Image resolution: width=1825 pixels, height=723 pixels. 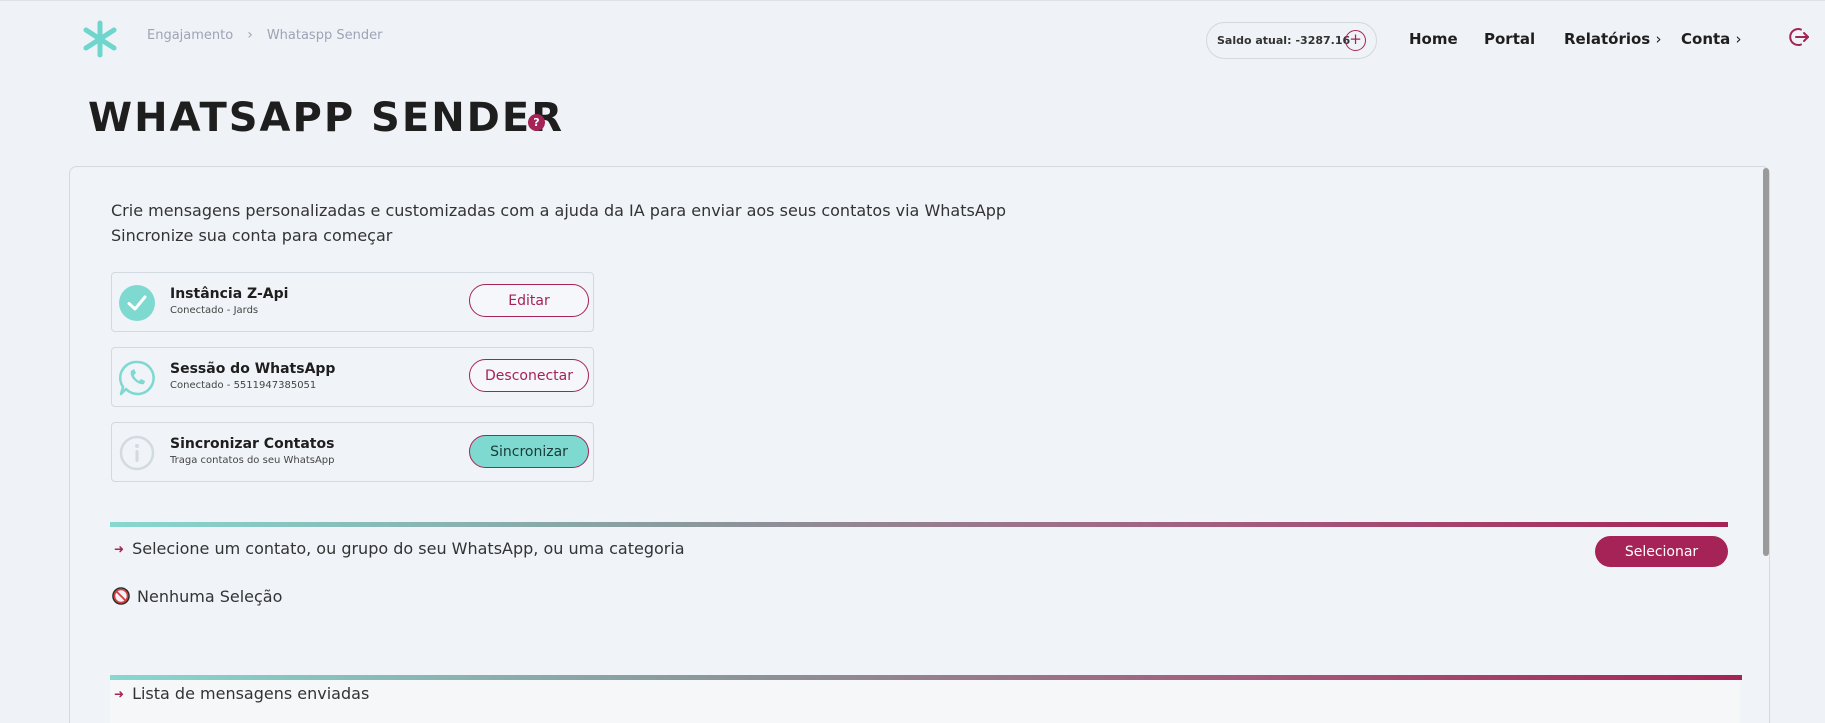 I want to click on messages-list-title: Lista de mensagens enviadas, so click(x=251, y=693).